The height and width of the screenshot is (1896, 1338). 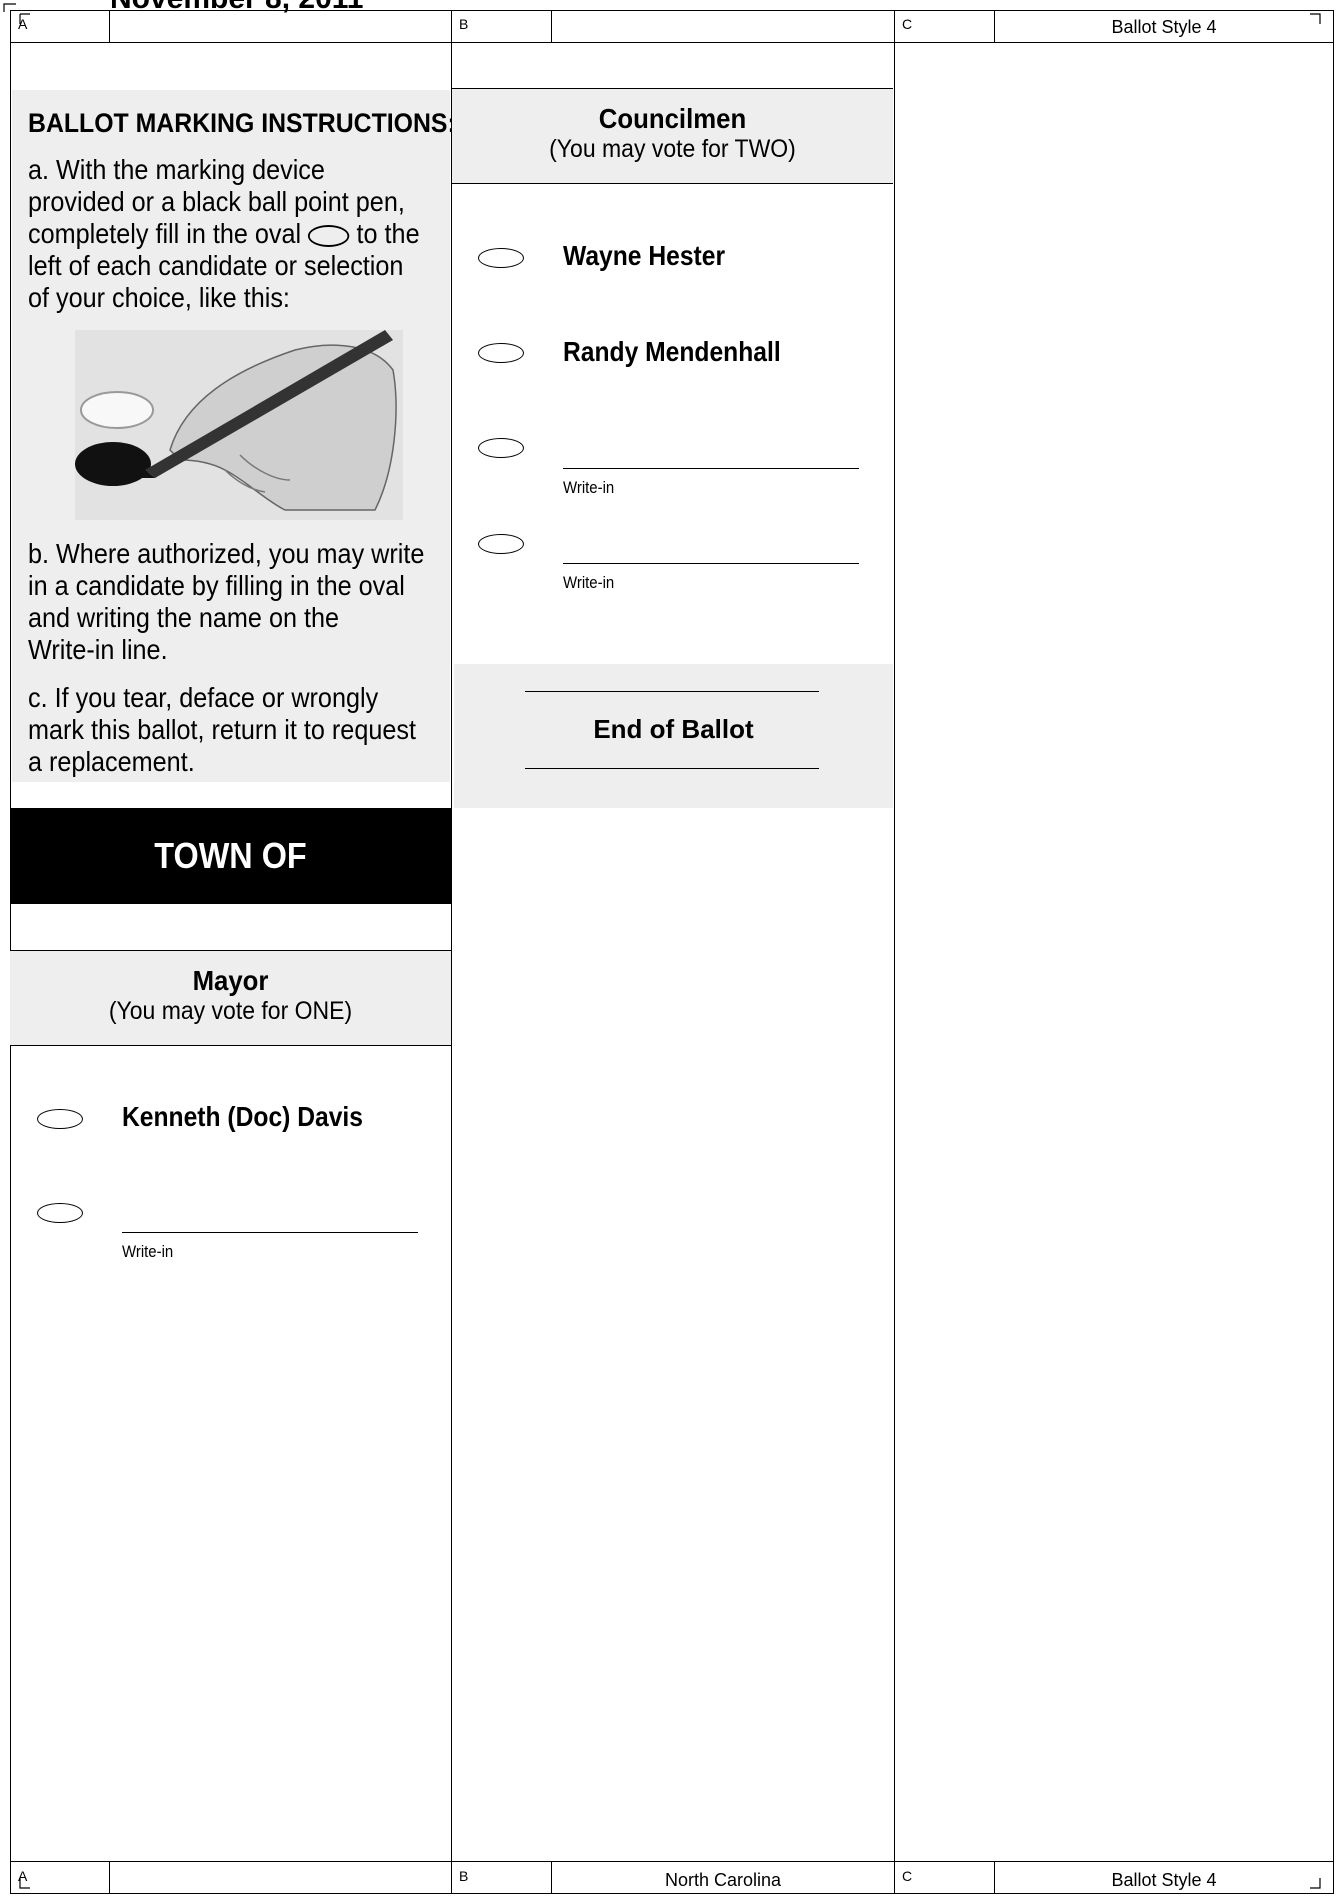 I want to click on mayor-contest-header: Mayor (You may vote for ONE), so click(x=230, y=998).